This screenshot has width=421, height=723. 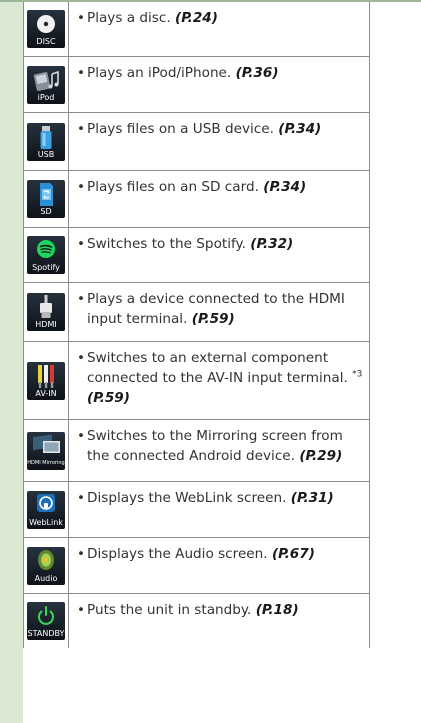 What do you see at coordinates (46, 154) in the screenshot?
I see `icon-label: USB` at bounding box center [46, 154].